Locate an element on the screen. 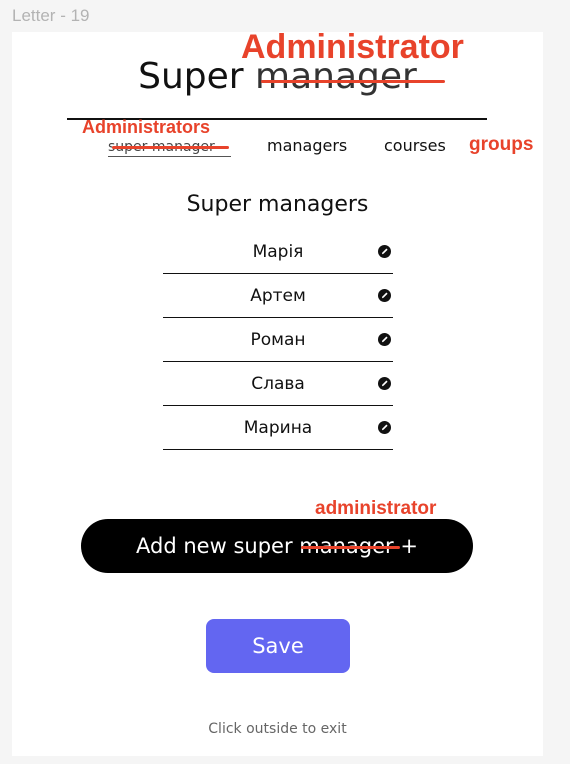  add-button-strike-line is located at coordinates (350, 547).